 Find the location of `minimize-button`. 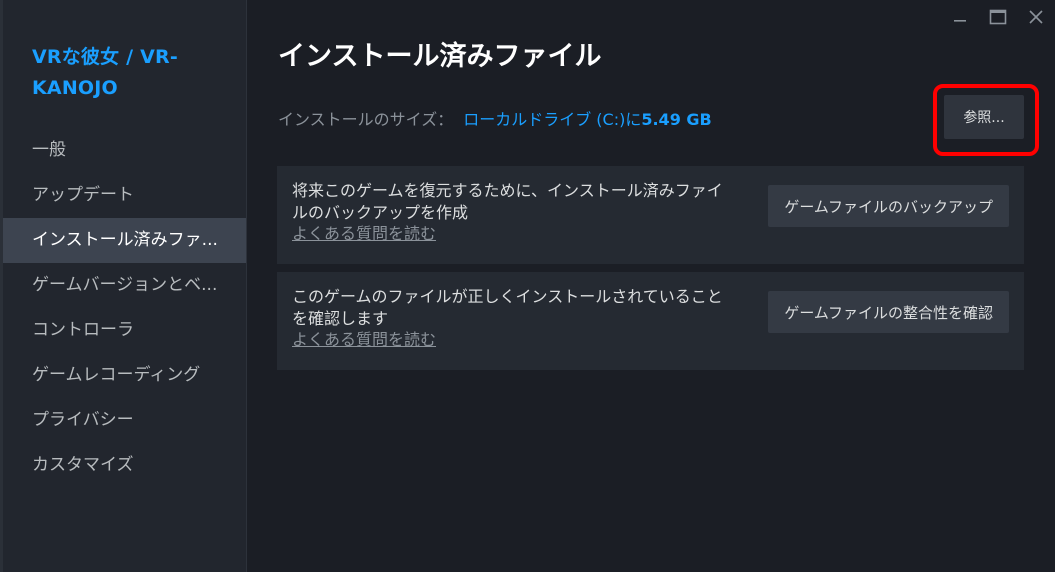

minimize-button is located at coordinates (960, 17).